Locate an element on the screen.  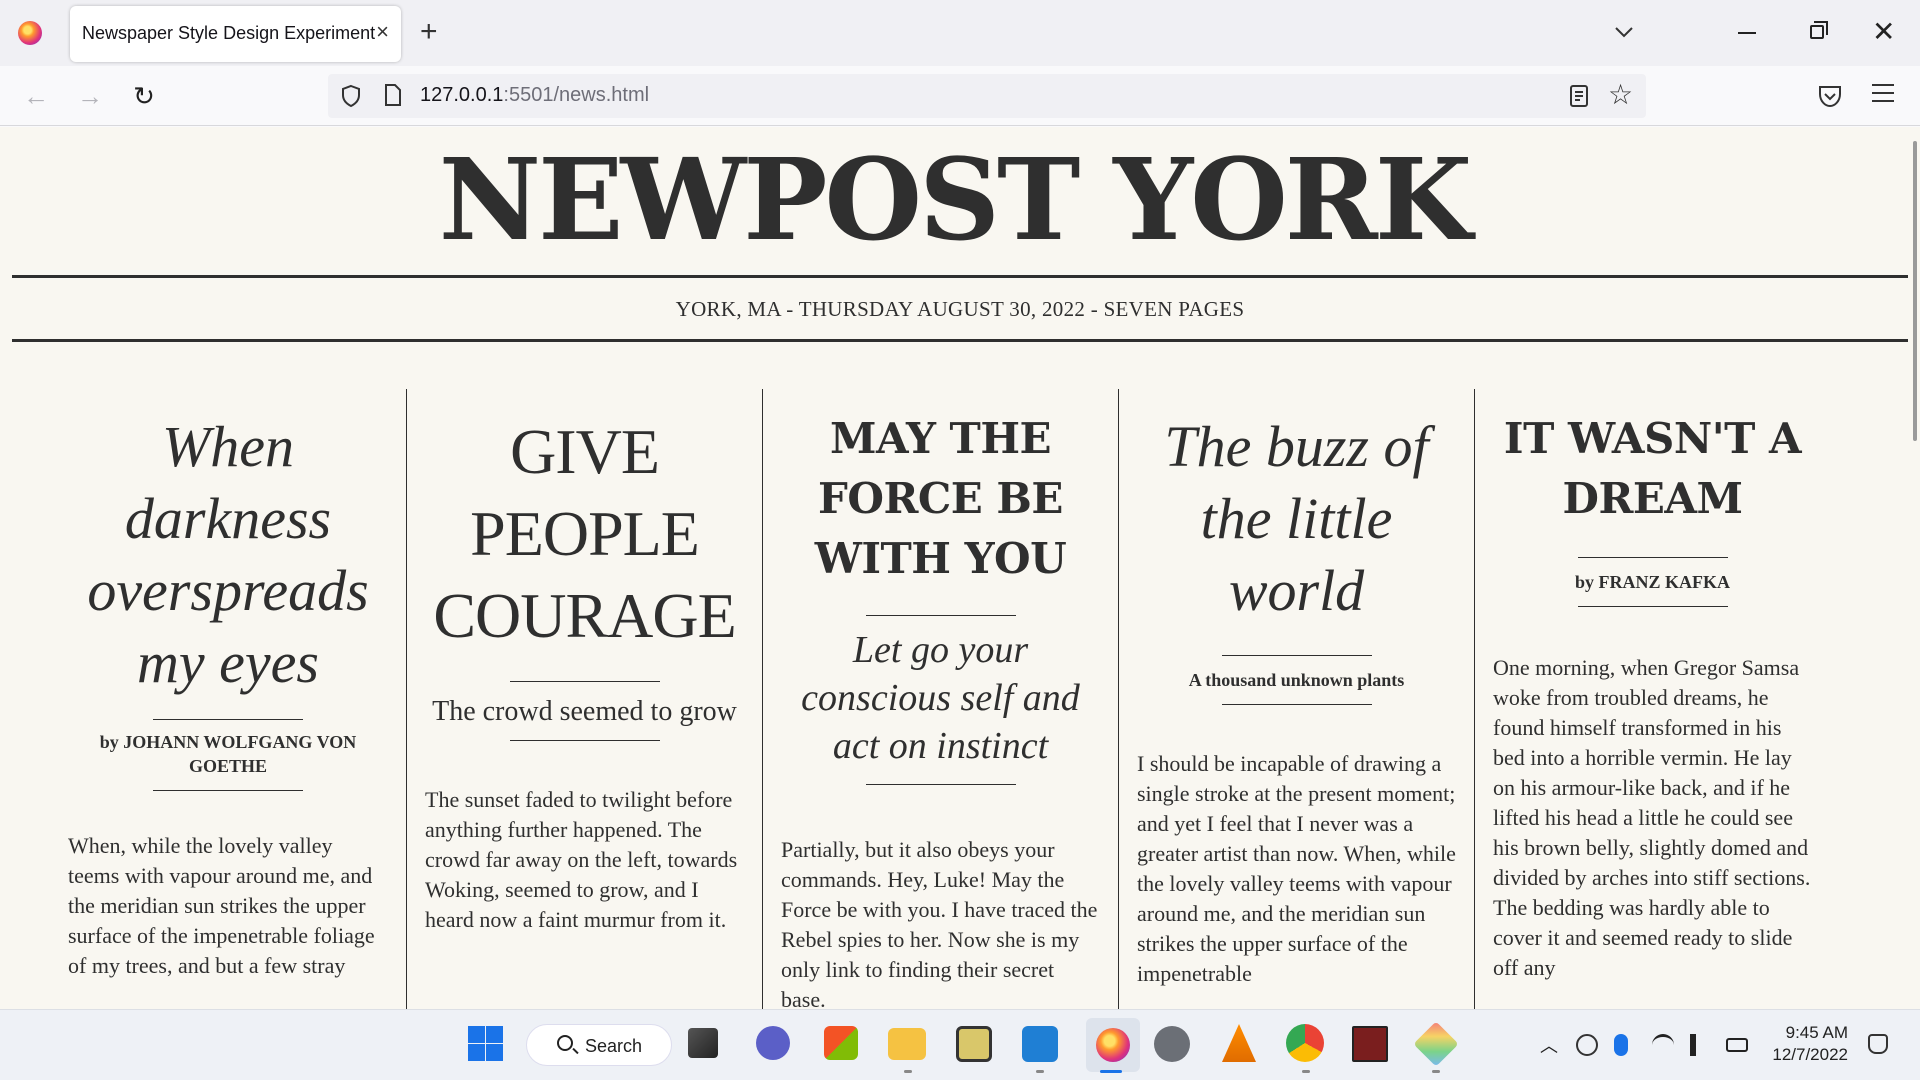
reader-icon is located at coordinates (1579, 96).